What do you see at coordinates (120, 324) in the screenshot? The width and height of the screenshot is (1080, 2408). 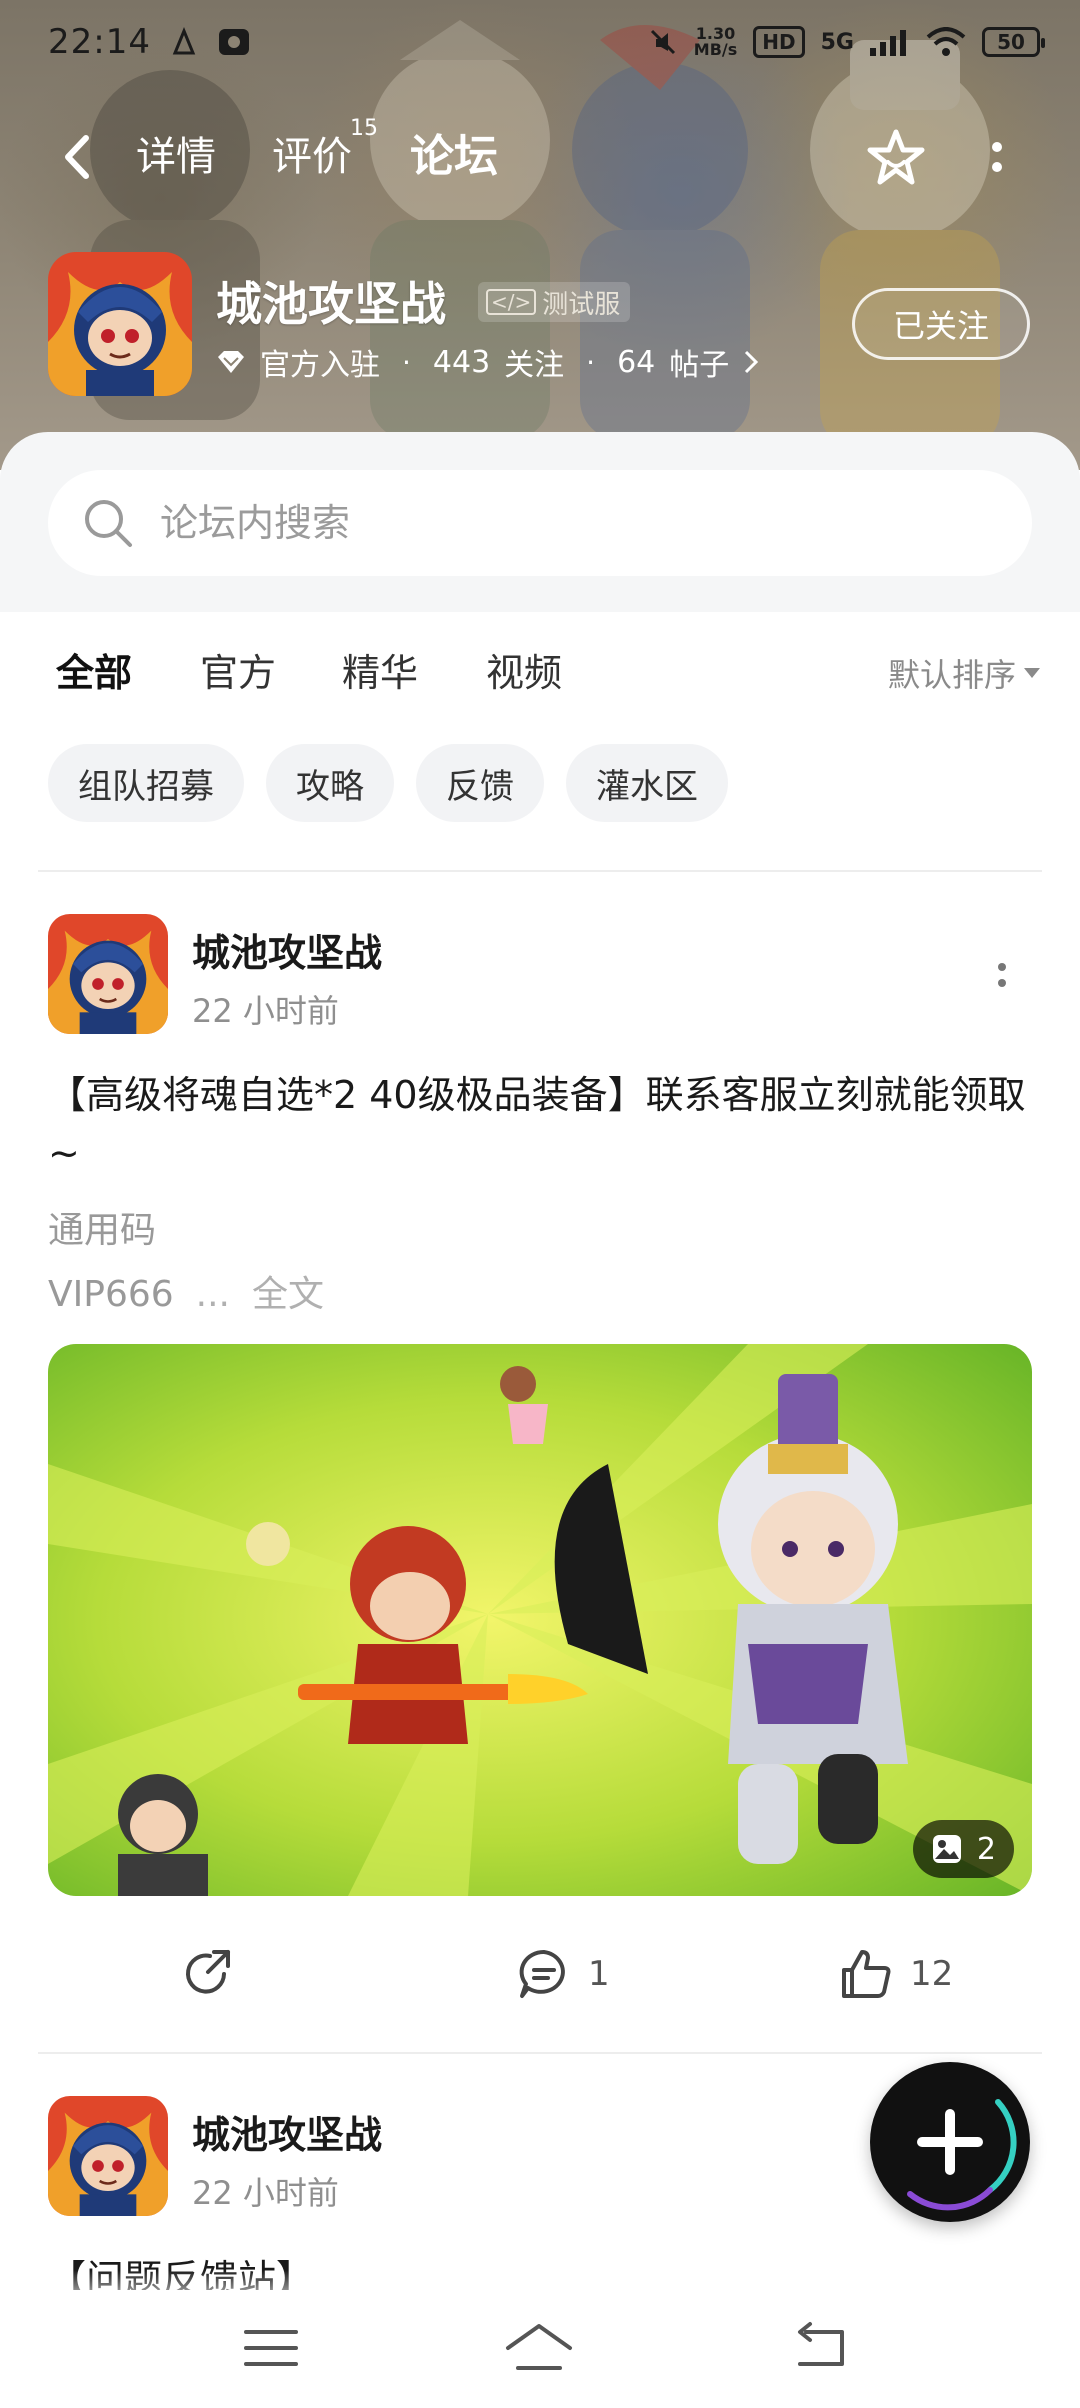 I see `game-icon` at bounding box center [120, 324].